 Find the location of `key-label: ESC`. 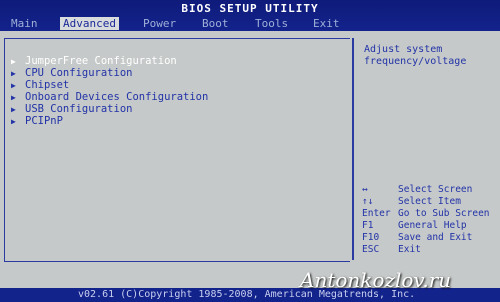

key-label: ESC is located at coordinates (371, 249).